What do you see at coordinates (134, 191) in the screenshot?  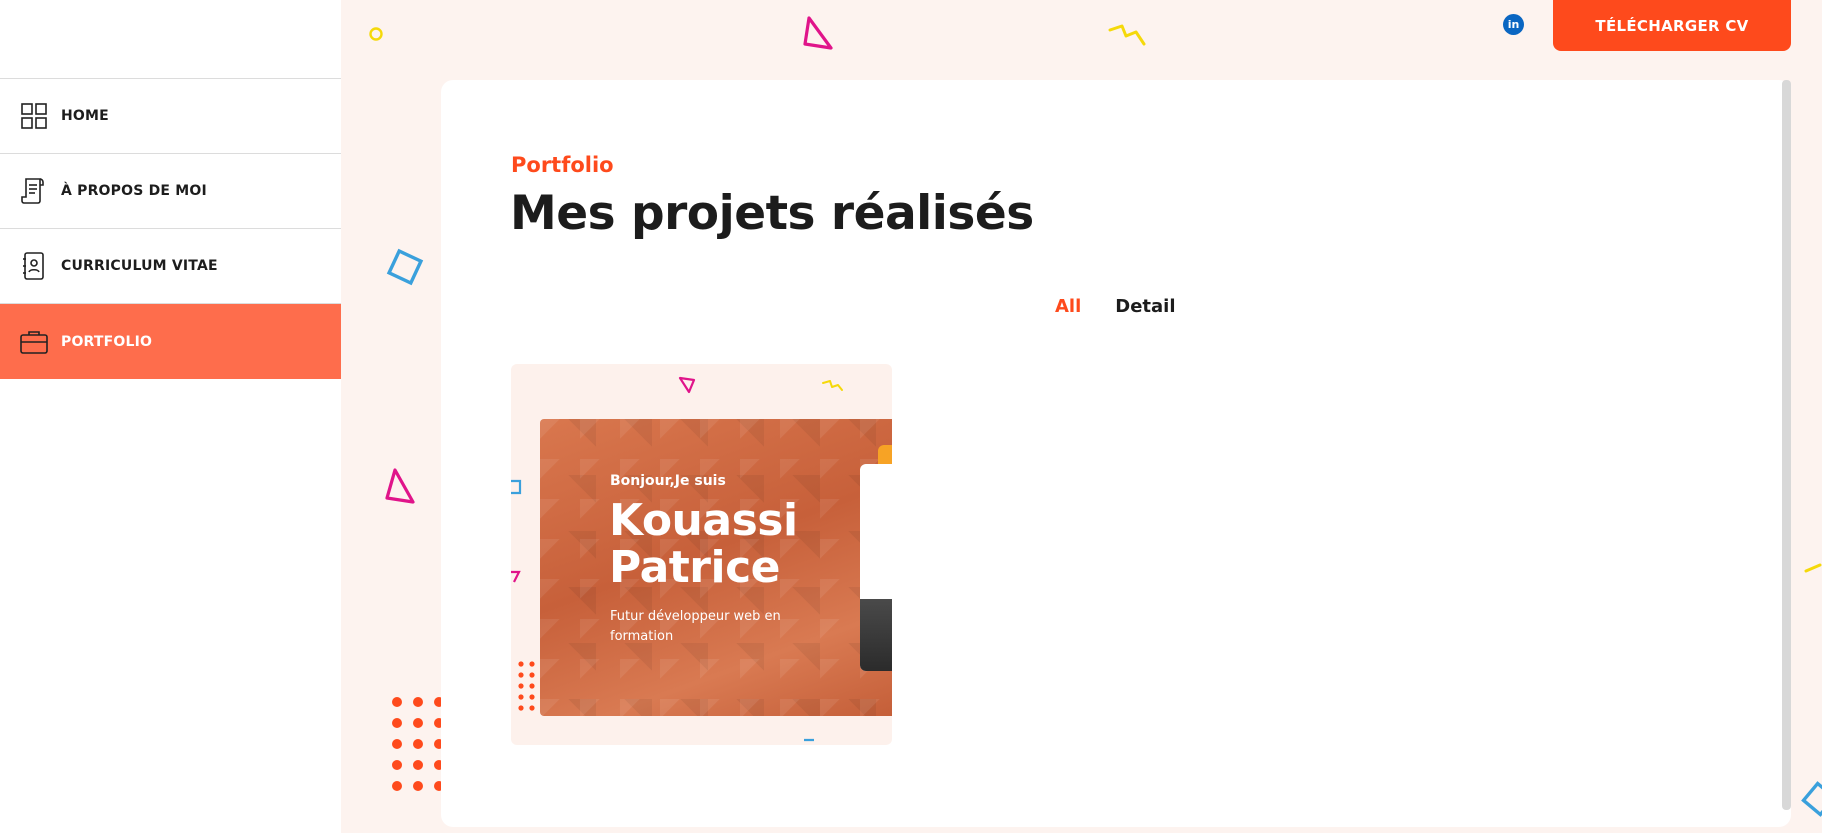 I see `sidebar-item-label: À PROPOS DE MOI` at bounding box center [134, 191].